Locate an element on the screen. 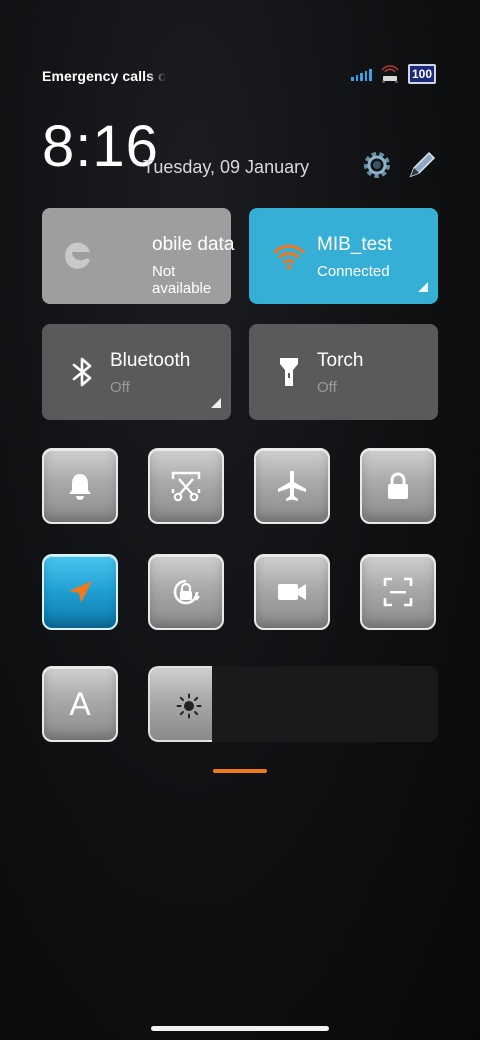 The image size is (480, 1040). tile-title: MIB_test is located at coordinates (354, 244).